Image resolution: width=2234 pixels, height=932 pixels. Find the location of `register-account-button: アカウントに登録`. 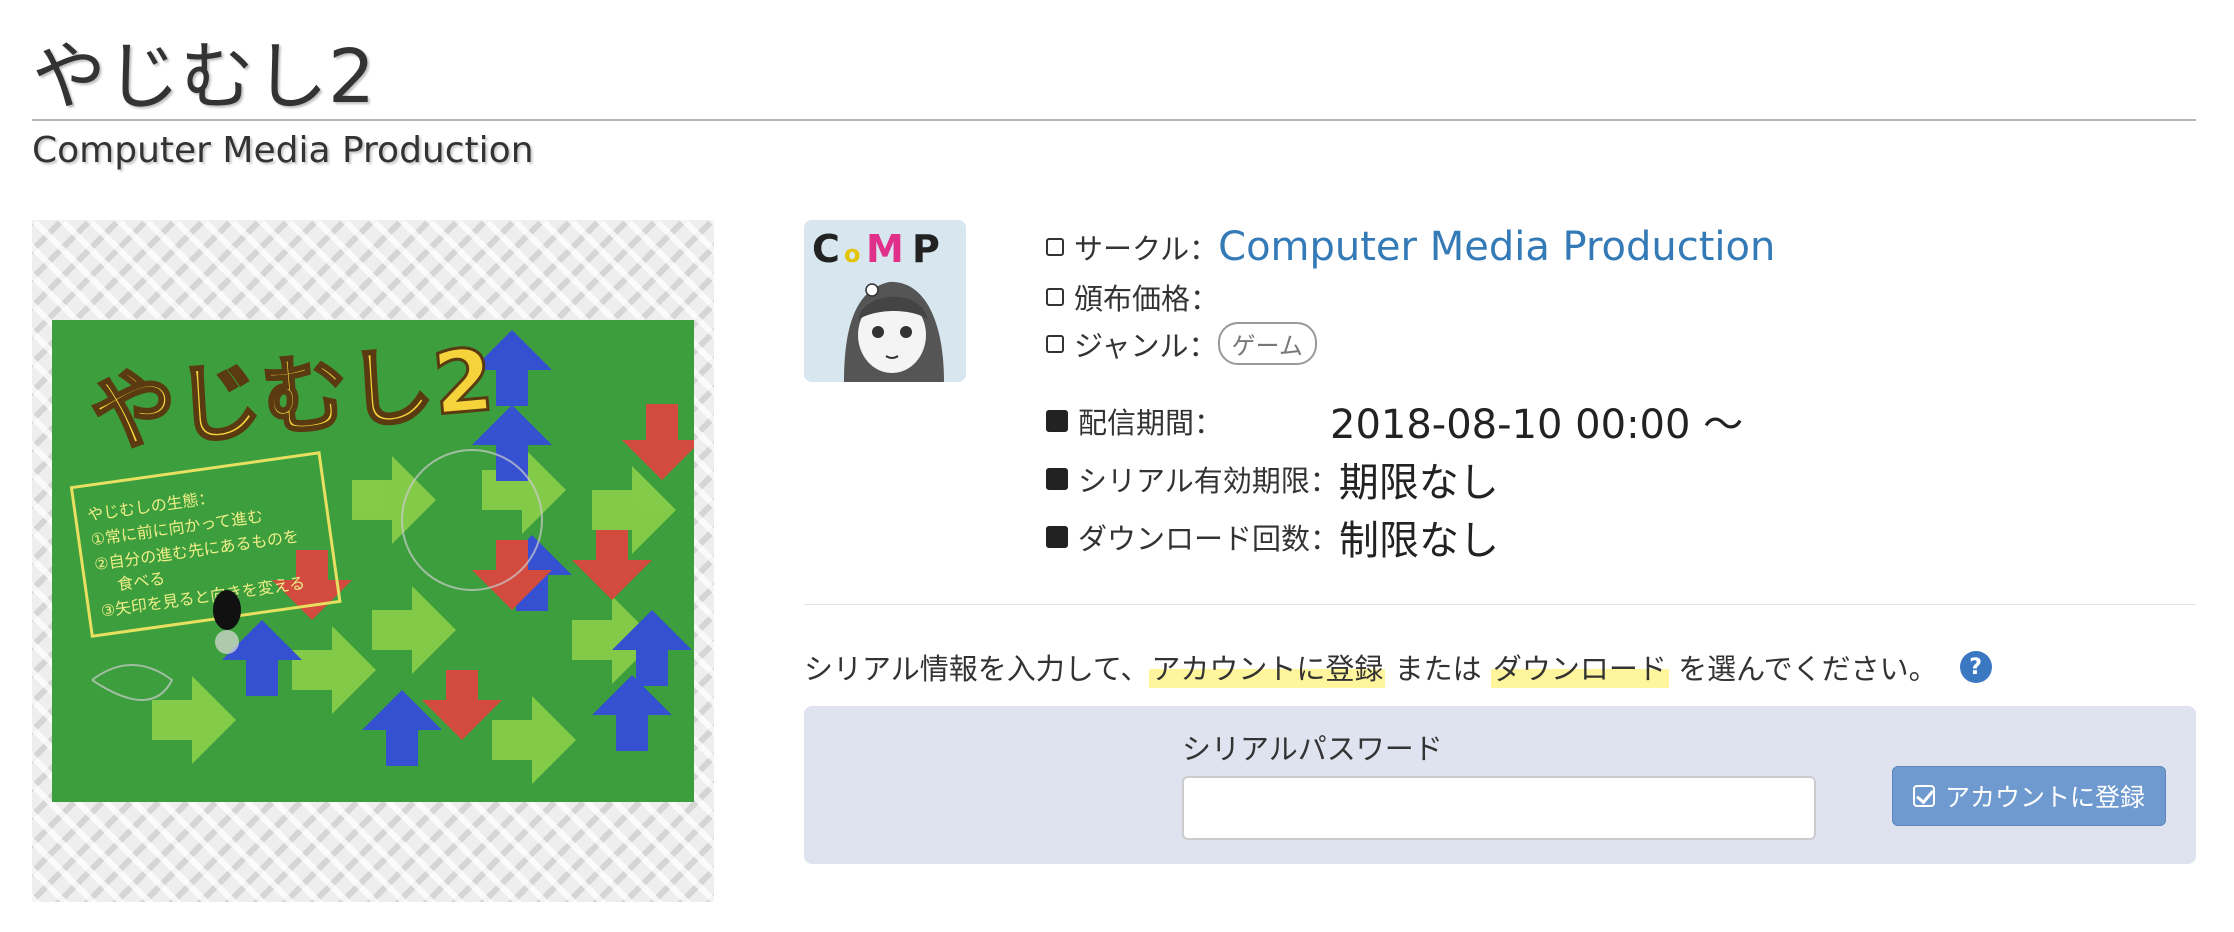

register-account-button: アカウントに登録 is located at coordinates (2029, 796).